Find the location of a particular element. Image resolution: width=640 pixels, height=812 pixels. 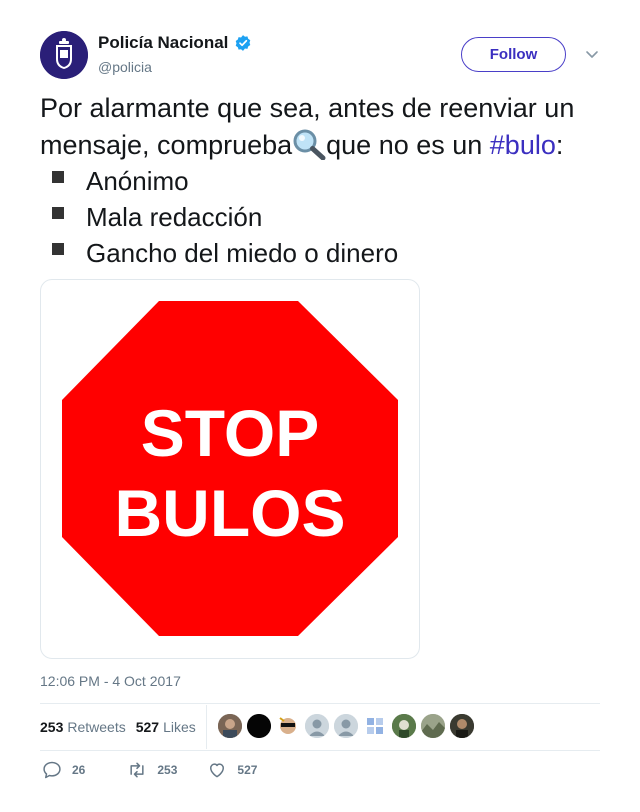

police-crest-icon is located at coordinates (64, 55).